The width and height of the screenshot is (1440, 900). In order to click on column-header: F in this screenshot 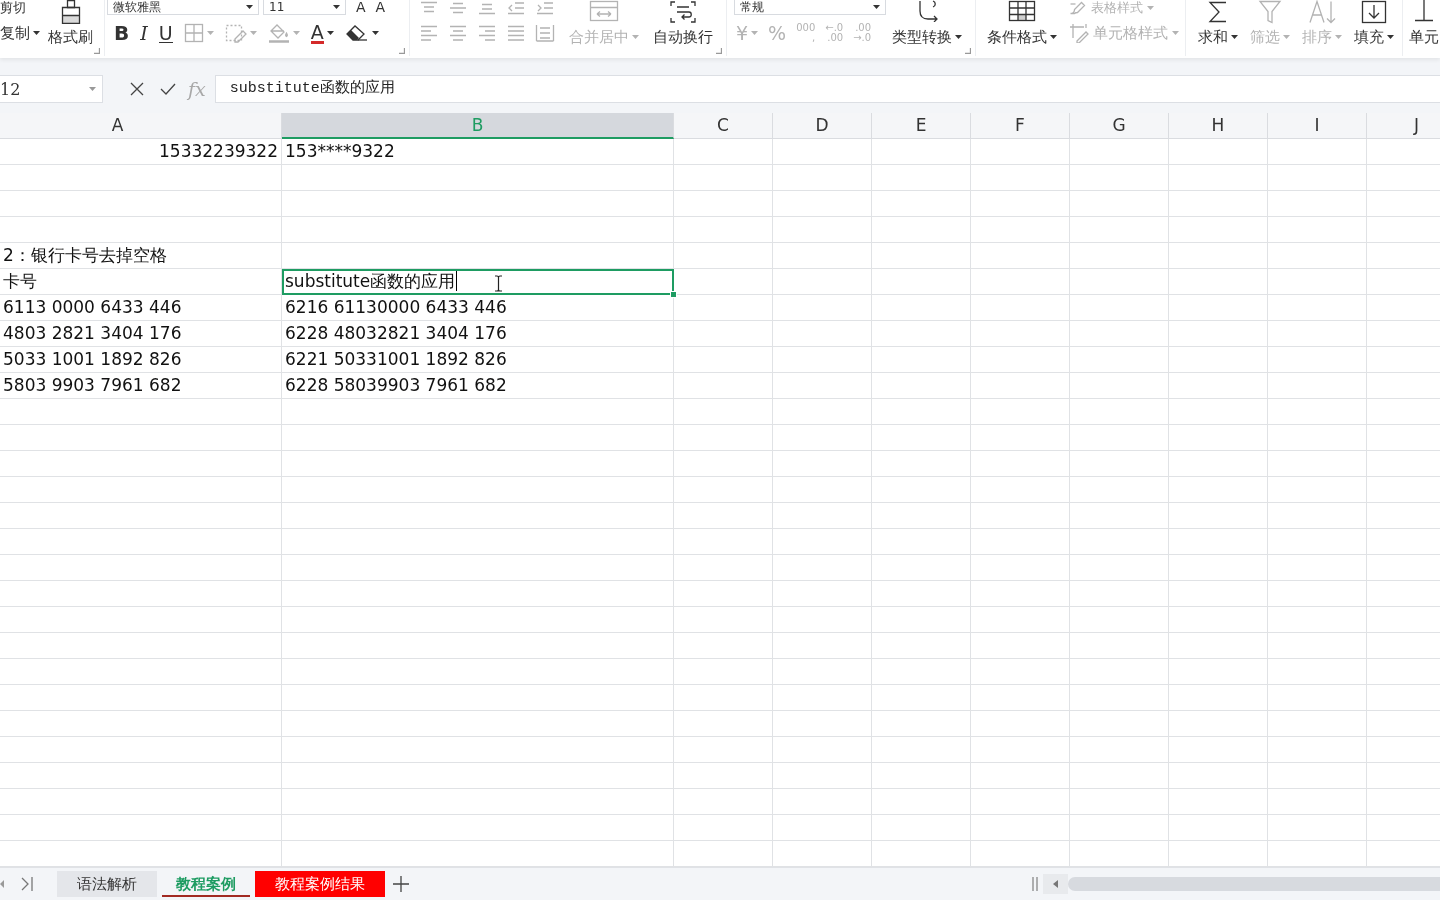, I will do `click(1020, 126)`.